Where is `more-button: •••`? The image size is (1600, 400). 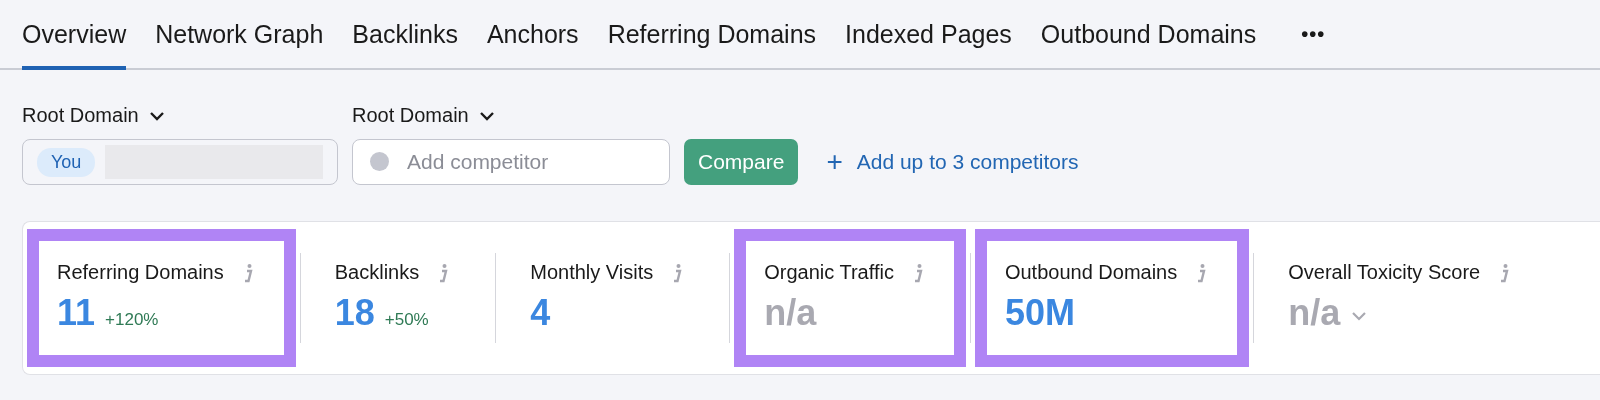 more-button: ••• is located at coordinates (1313, 34).